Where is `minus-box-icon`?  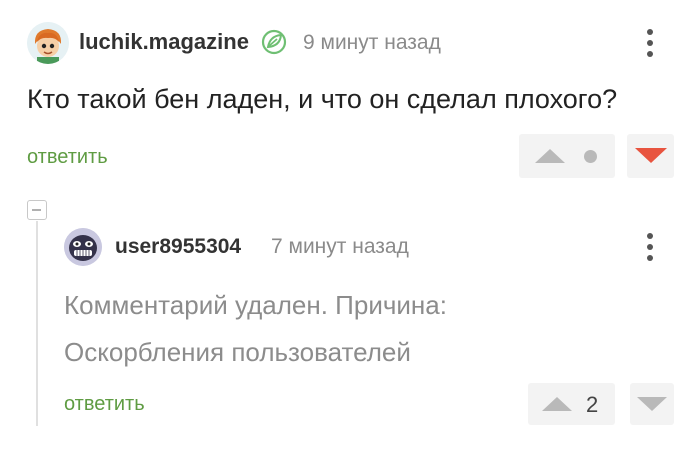
minus-box-icon is located at coordinates (37, 210).